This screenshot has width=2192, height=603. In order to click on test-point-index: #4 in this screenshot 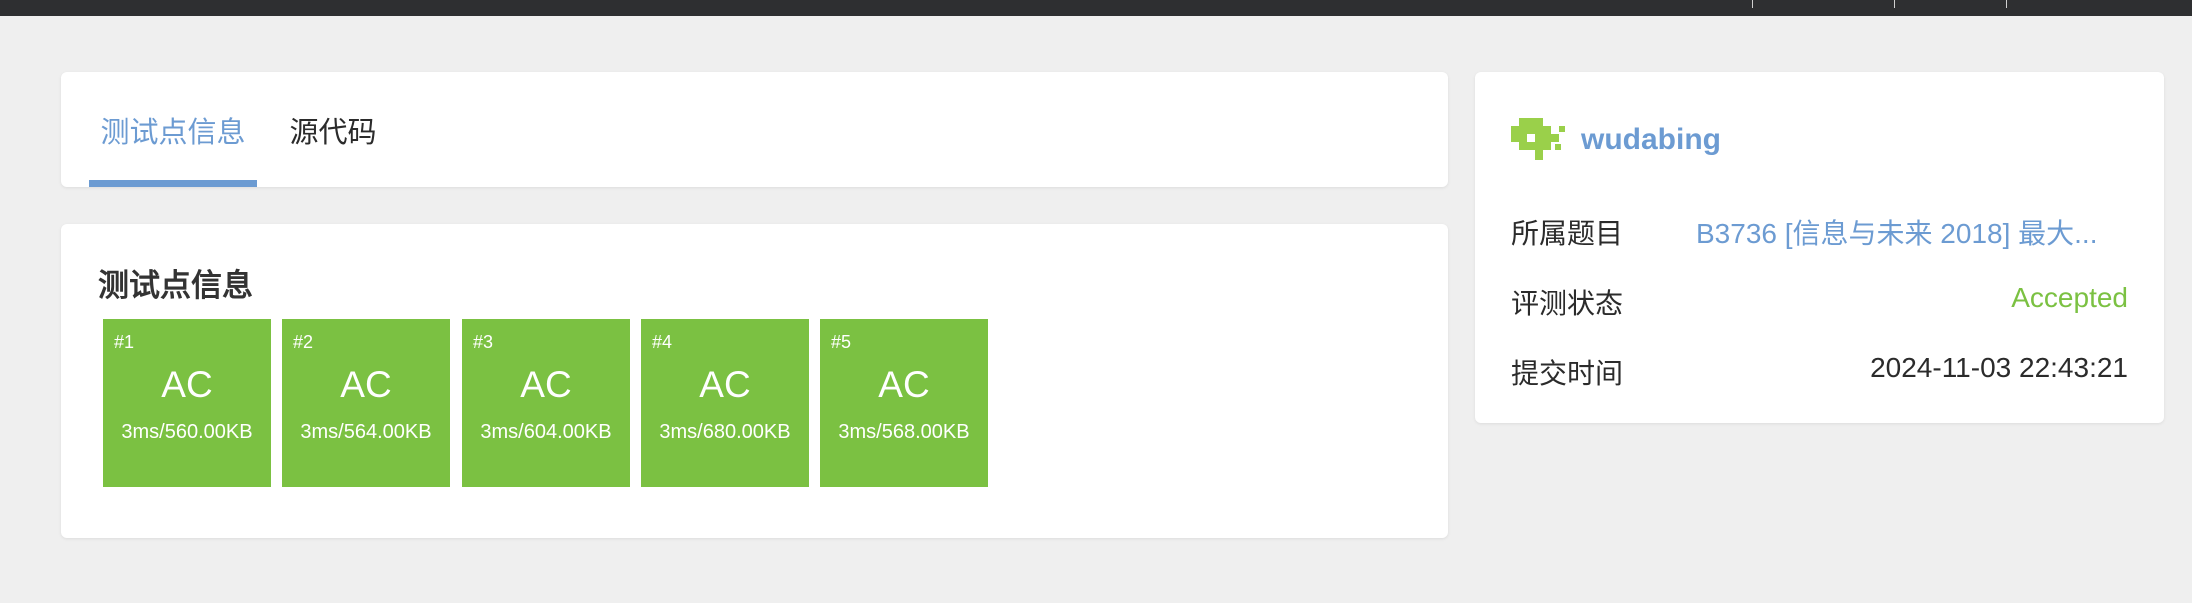, I will do `click(662, 342)`.